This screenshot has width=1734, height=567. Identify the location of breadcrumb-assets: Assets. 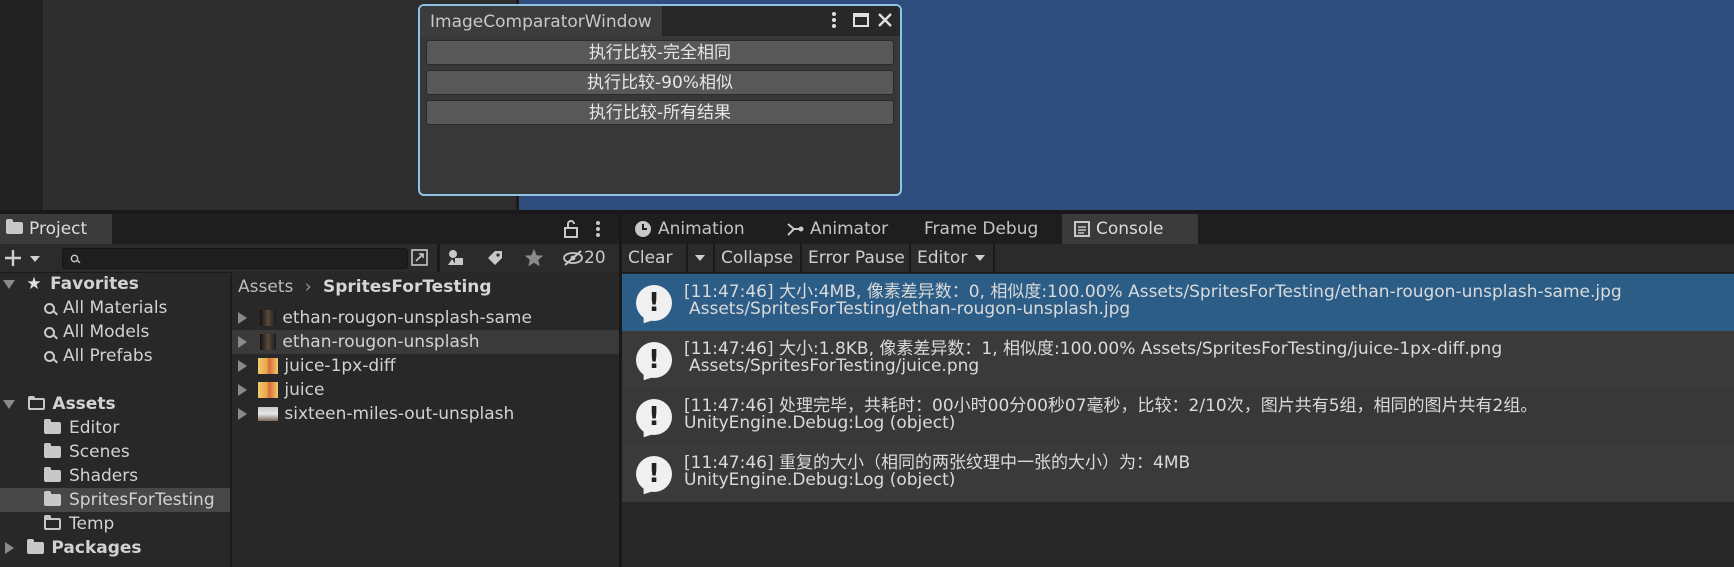
(265, 287).